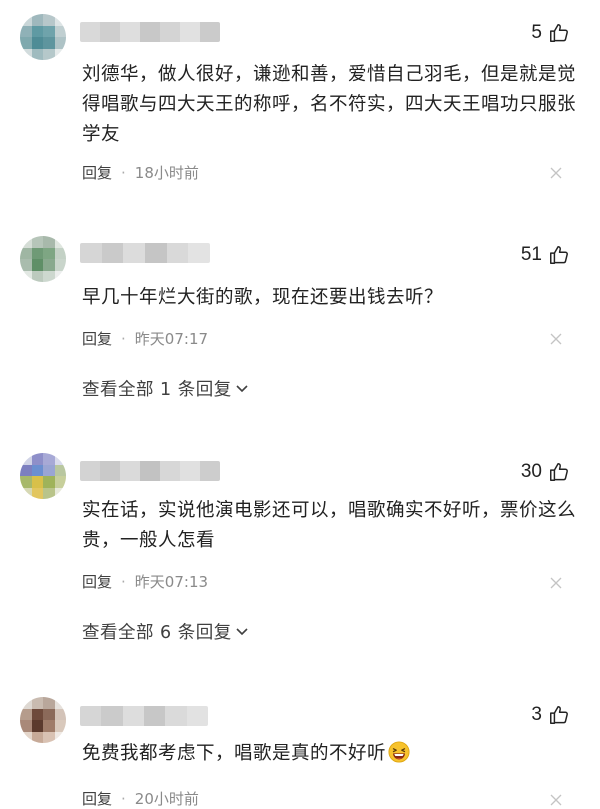 The image size is (600, 809). What do you see at coordinates (157, 633) in the screenshot?
I see `view-all-replies-label: 查看全部 6 条回复` at bounding box center [157, 633].